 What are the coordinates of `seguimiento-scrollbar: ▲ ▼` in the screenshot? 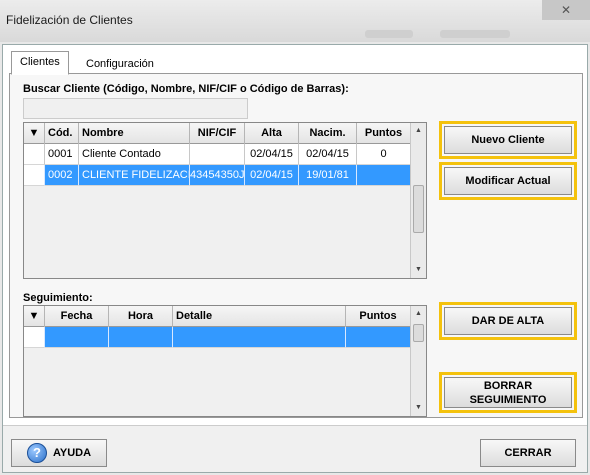 It's located at (418, 361).